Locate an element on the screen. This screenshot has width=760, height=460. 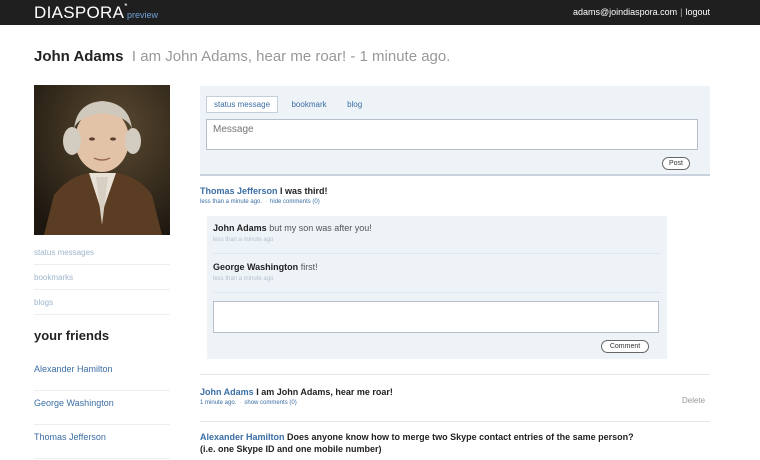
sidebar-item-blogs: blogs is located at coordinates (102, 302).